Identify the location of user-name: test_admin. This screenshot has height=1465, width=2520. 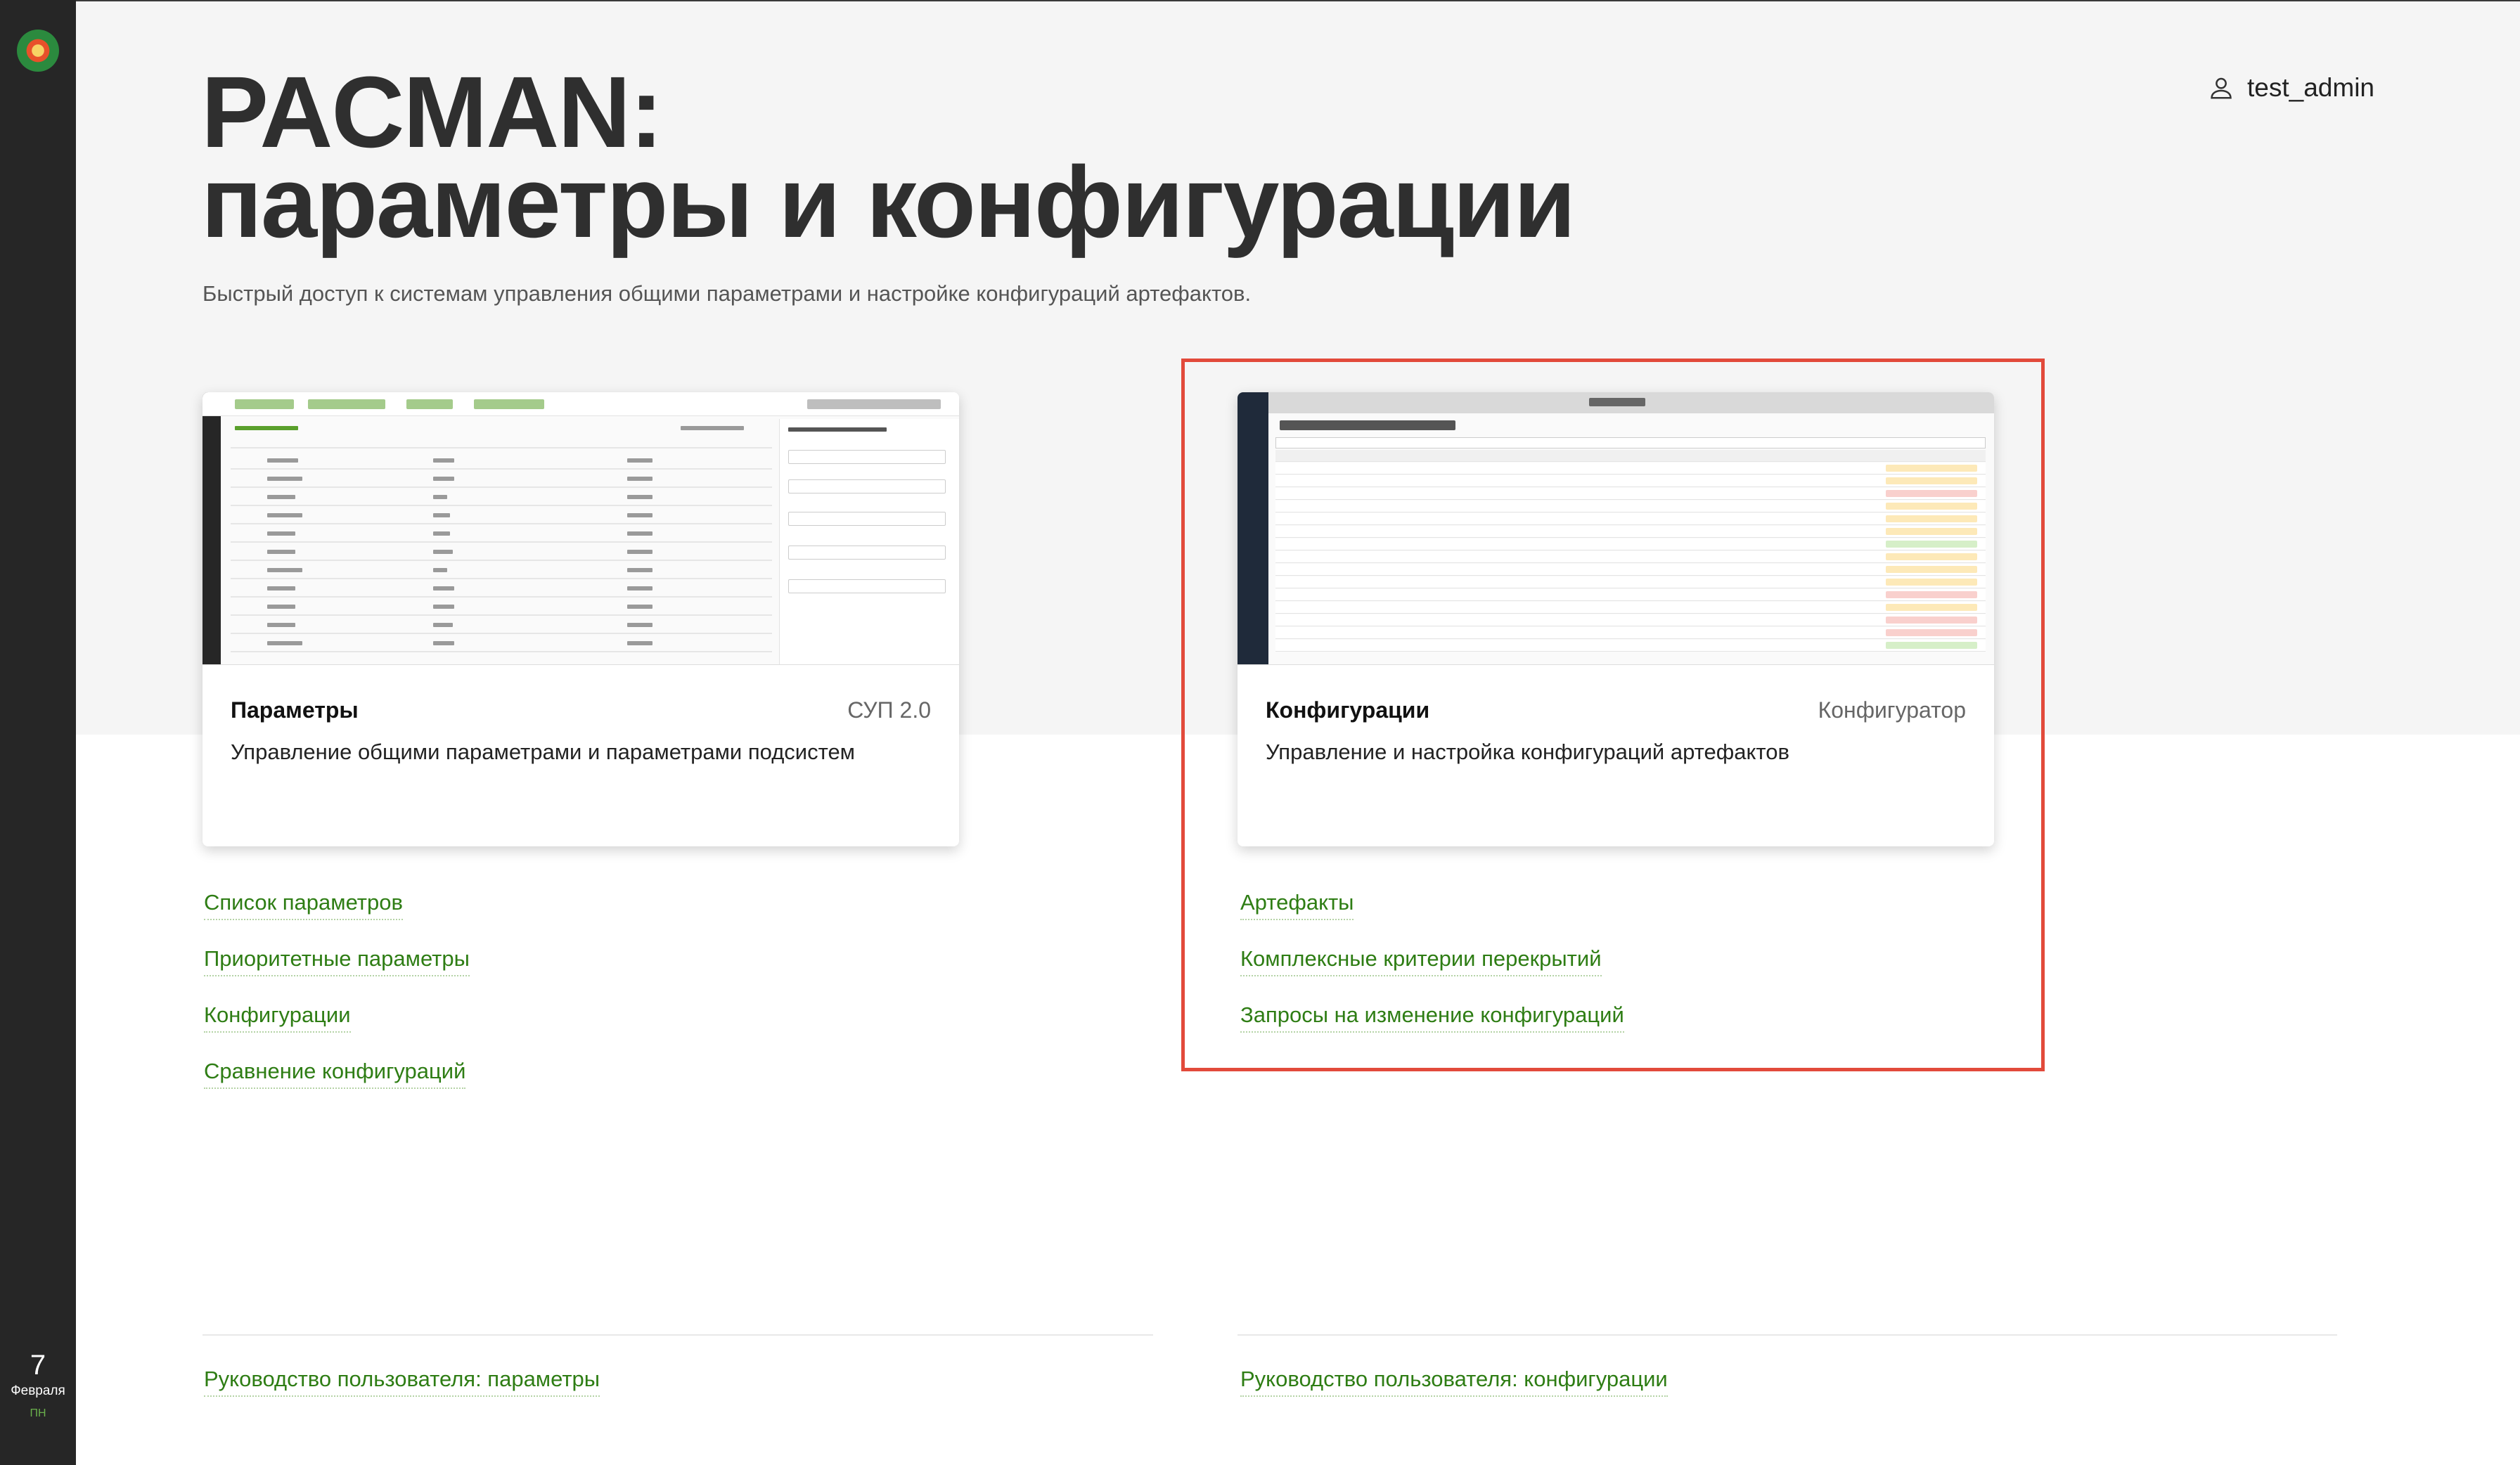
(2310, 87).